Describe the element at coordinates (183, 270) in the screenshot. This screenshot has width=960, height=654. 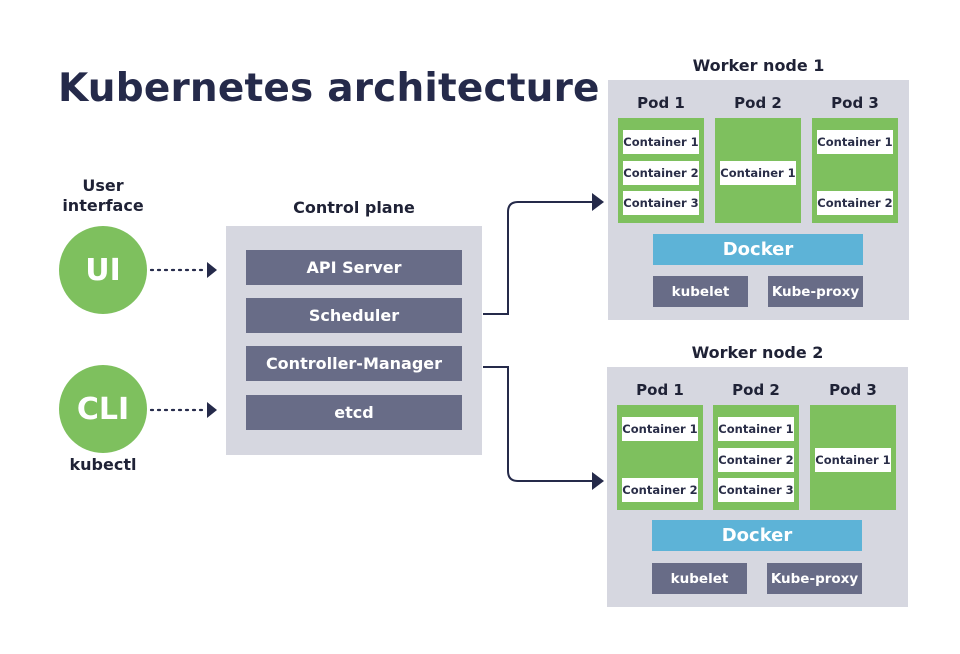
I see `ui-to-control-plane-arrow` at that location.